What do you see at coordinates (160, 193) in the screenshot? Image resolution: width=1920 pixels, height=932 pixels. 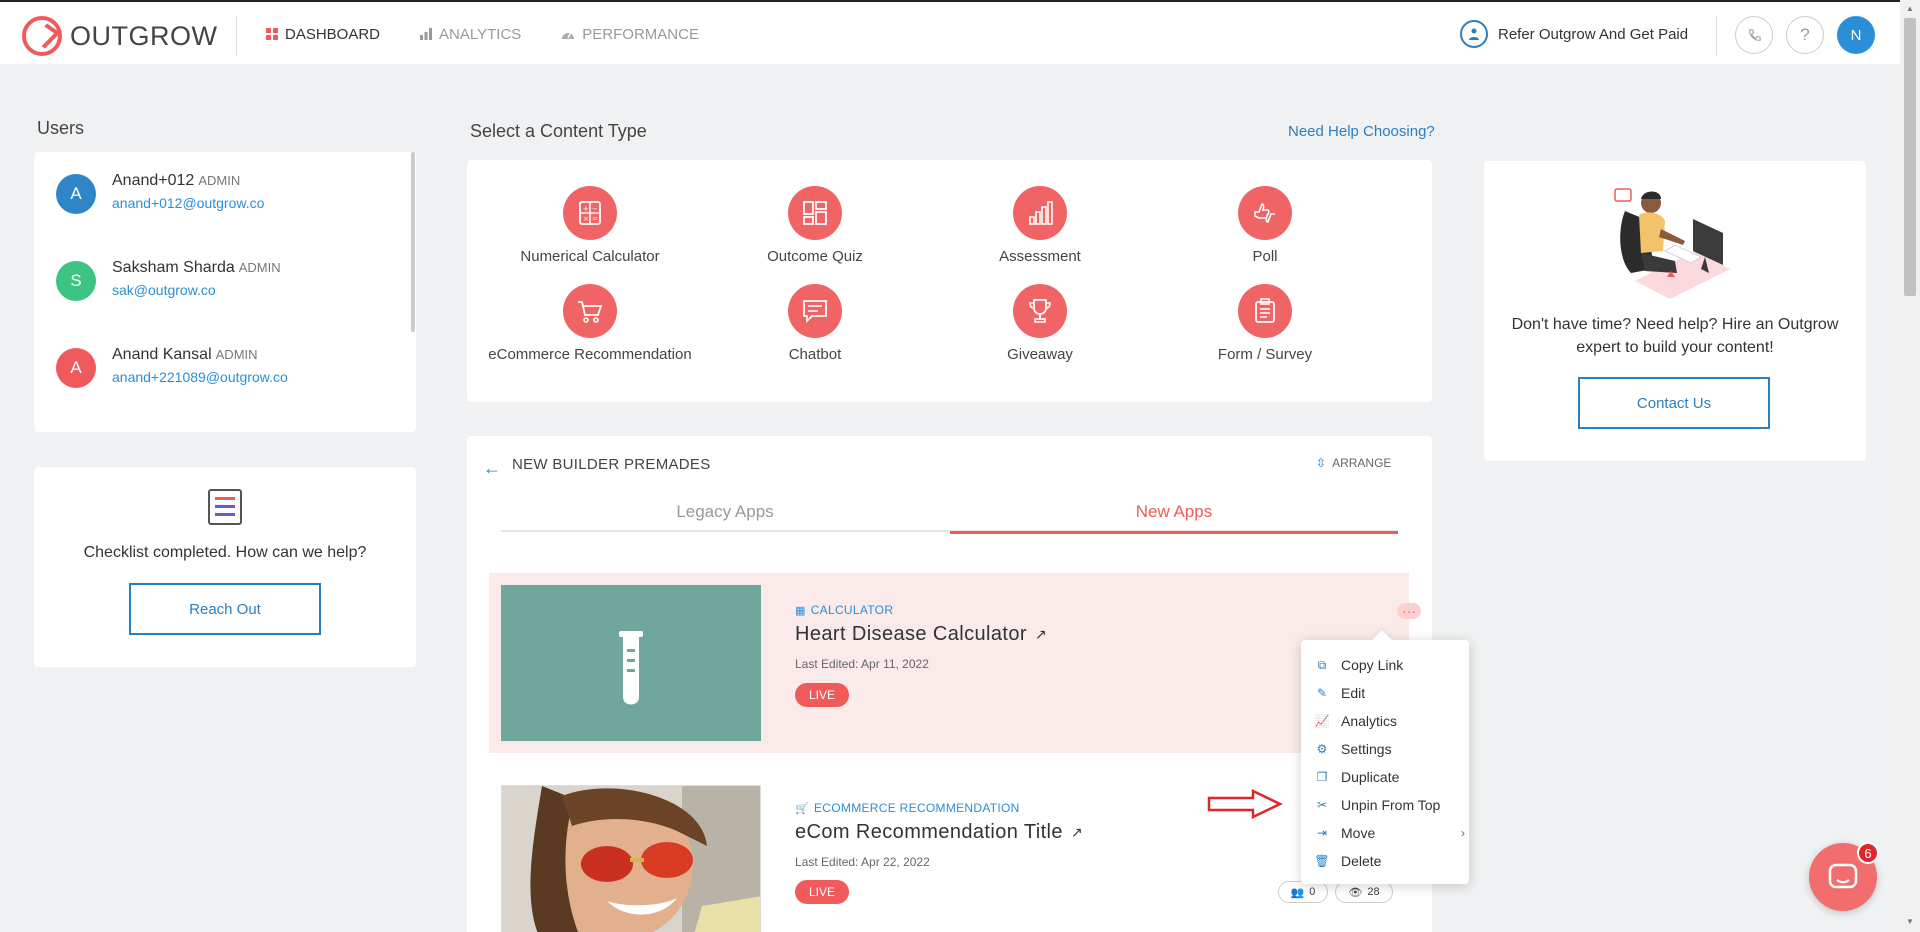 I see `user-row: A Anand+012 ADMIN anand+012@outgrow.co` at bounding box center [160, 193].